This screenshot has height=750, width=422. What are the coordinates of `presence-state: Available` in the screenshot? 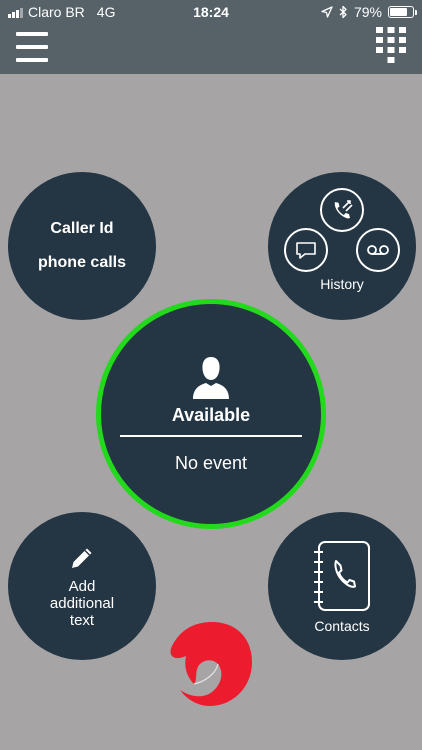 It's located at (211, 414).